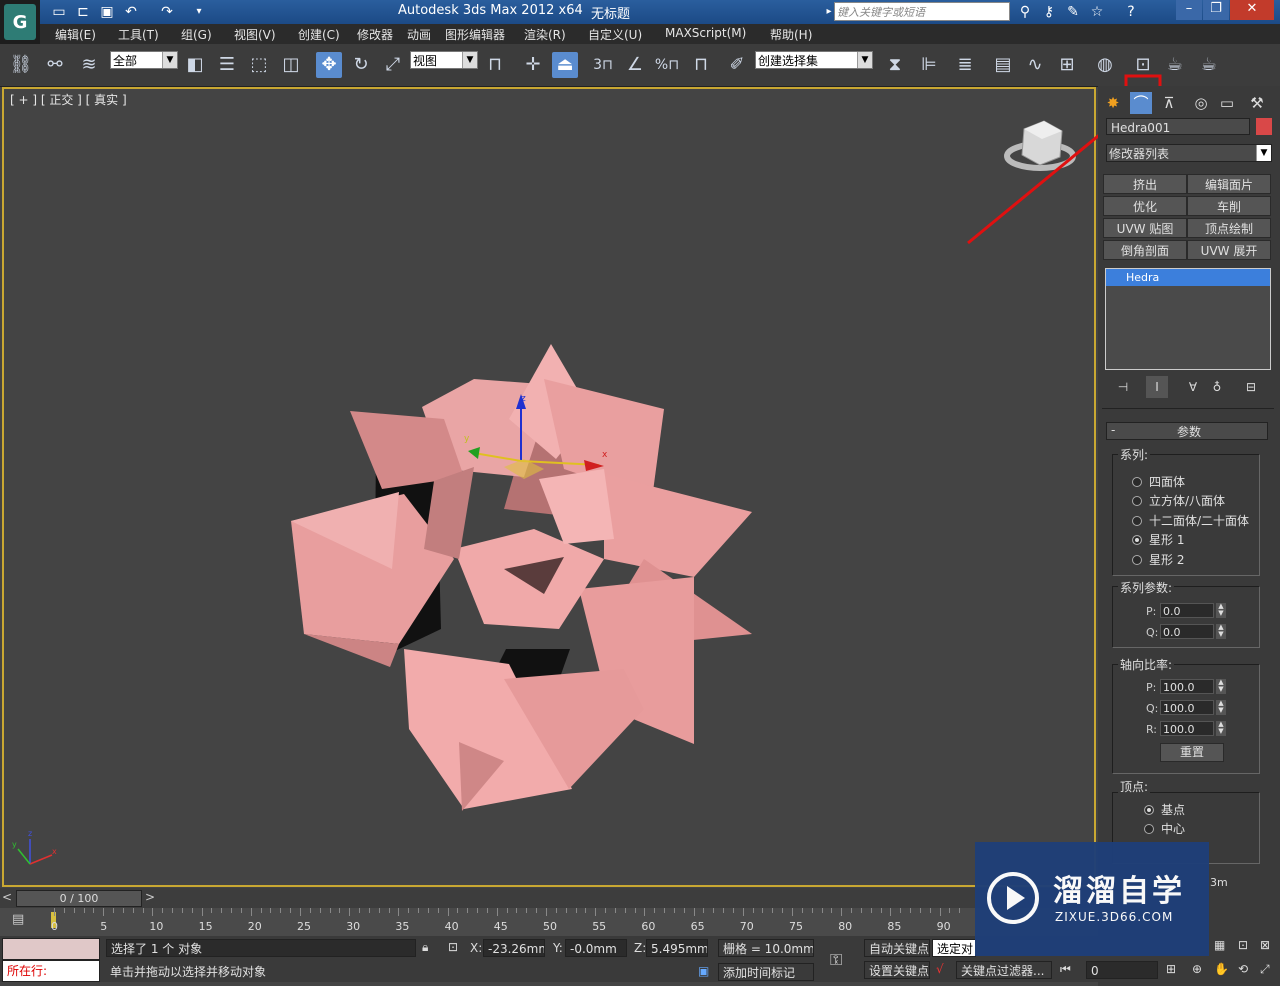 Image resolution: width=1280 pixels, height=986 pixels. Describe the element at coordinates (1187, 686) in the screenshot. I see `axis-p-value: 100.0` at that location.